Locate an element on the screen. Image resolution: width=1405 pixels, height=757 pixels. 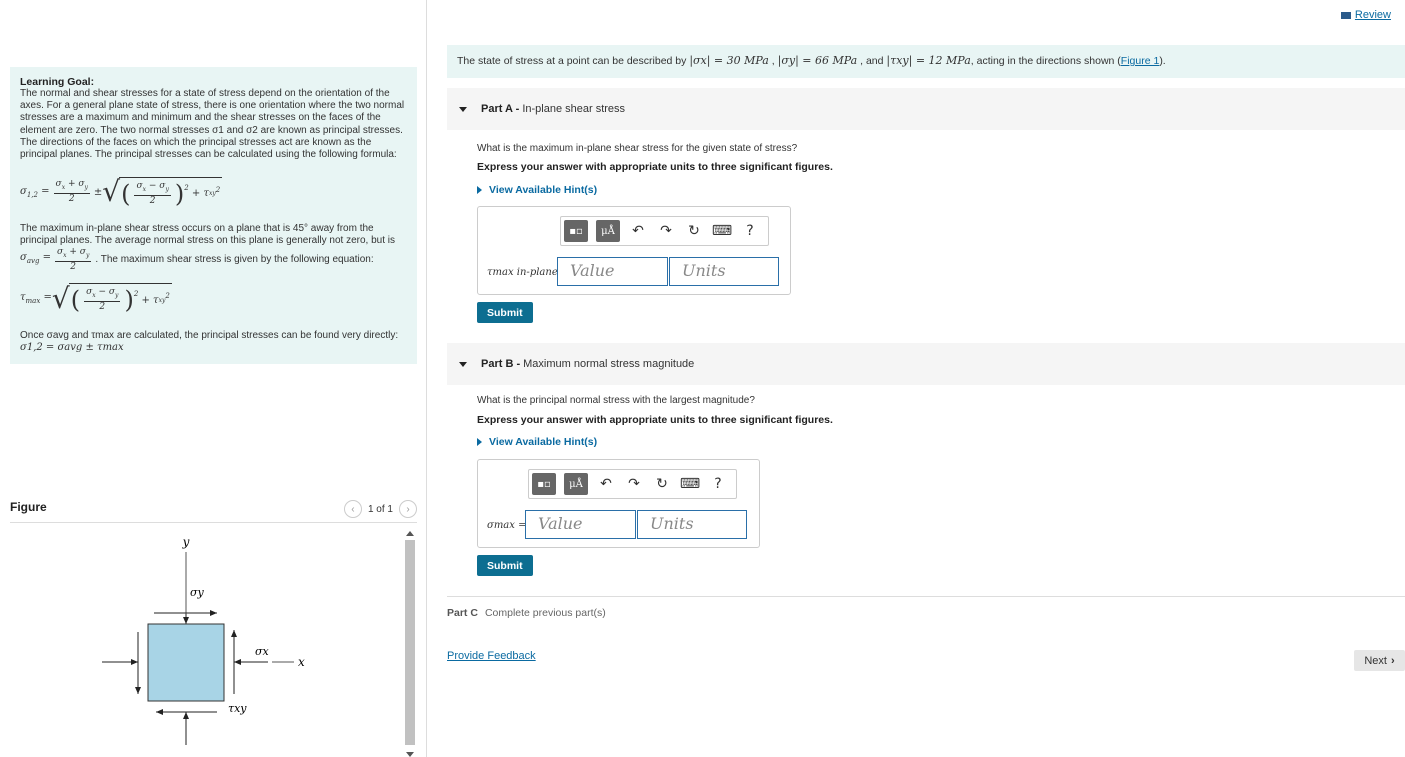
y-axis-label: y is located at coordinates (186, 542).